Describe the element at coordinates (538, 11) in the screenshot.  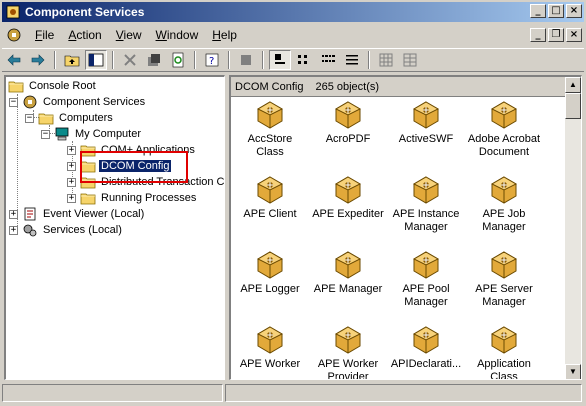
I see `minimize-button: _` at that location.